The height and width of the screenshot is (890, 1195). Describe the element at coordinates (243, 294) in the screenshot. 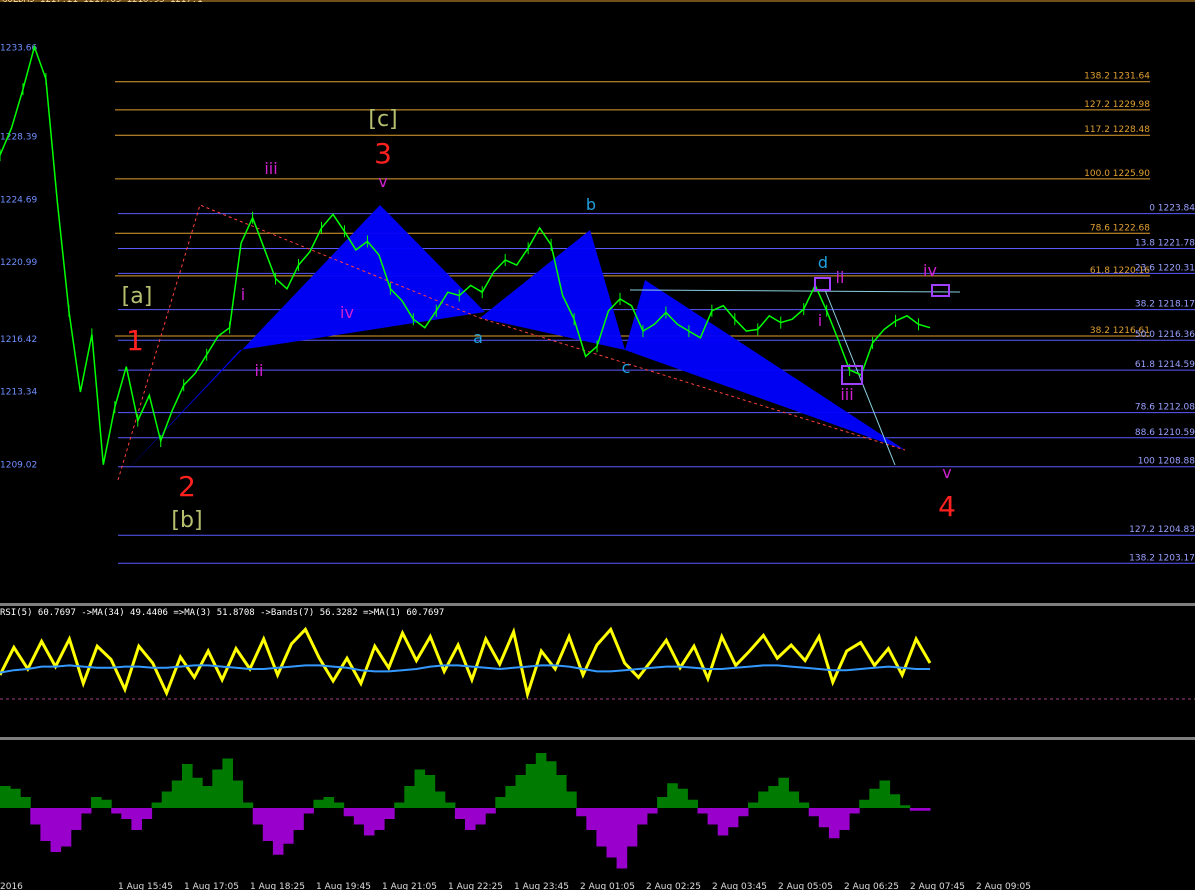

I see `wave-label: i` at that location.